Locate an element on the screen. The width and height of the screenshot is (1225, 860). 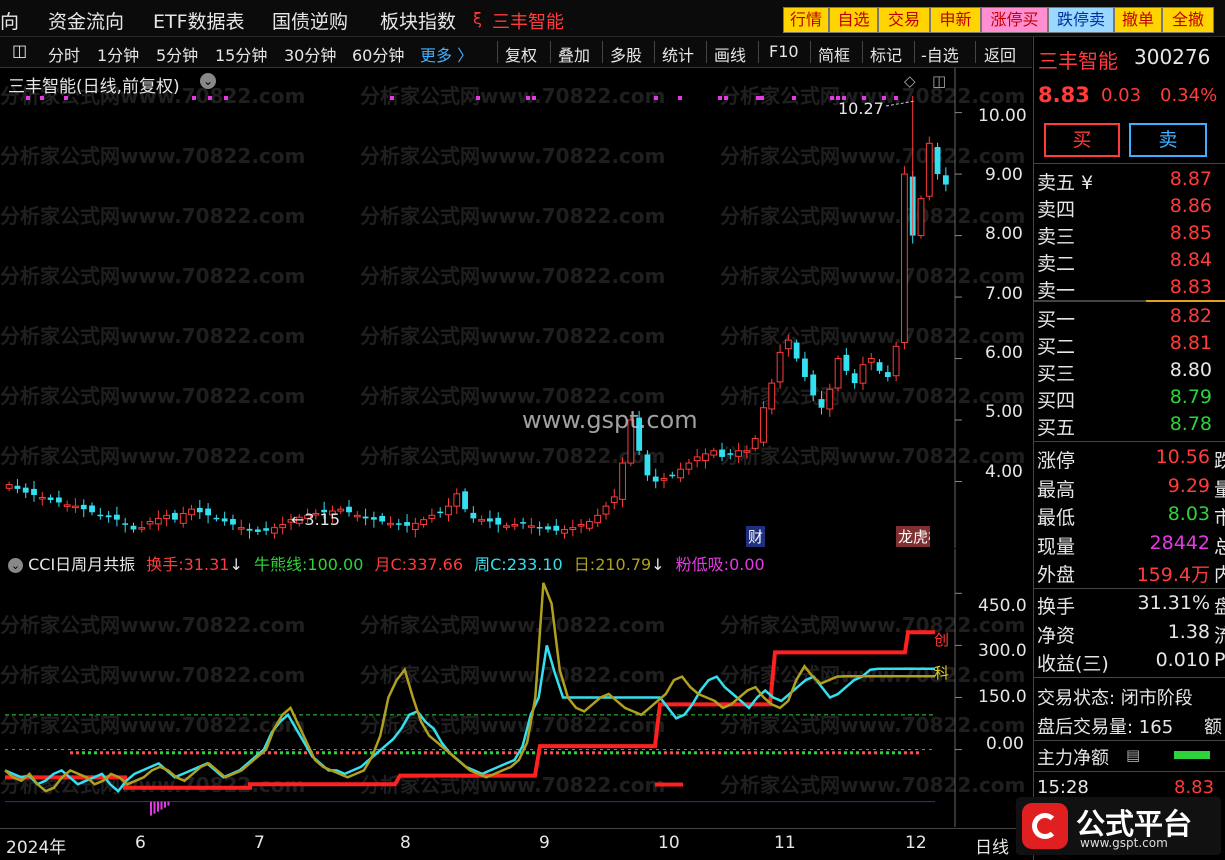
bid-level-price: 8.82 is located at coordinates (1191, 316).